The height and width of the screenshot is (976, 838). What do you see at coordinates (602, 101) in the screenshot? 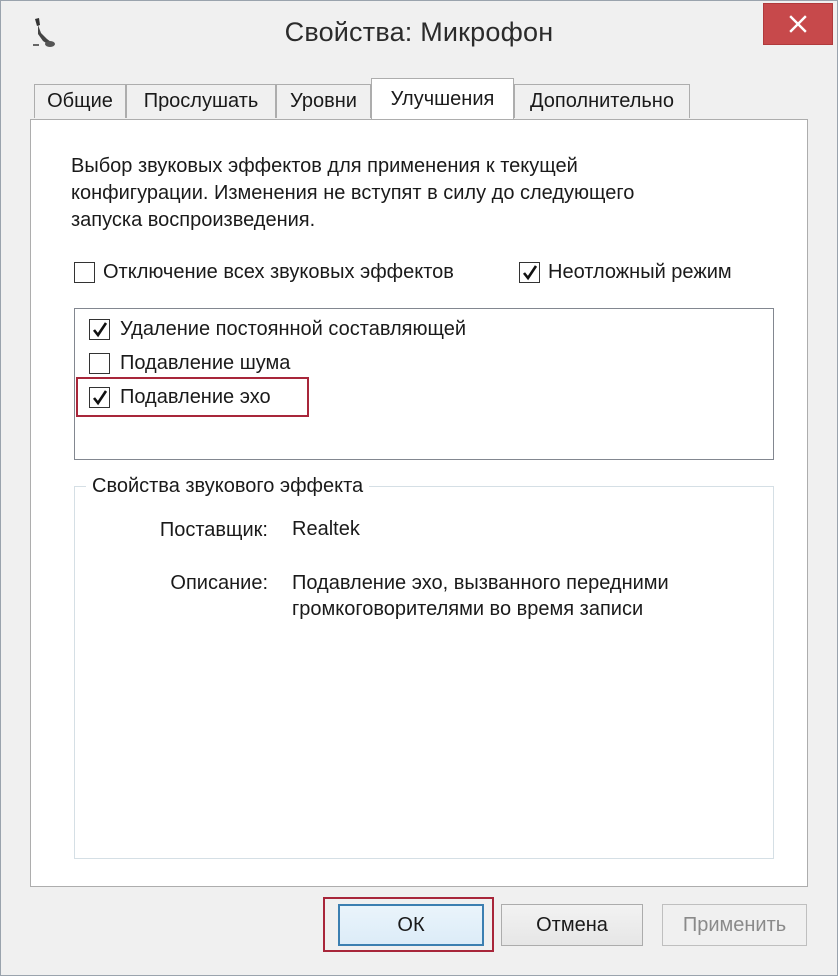
I see `tab-advanced: Дополнительно` at bounding box center [602, 101].